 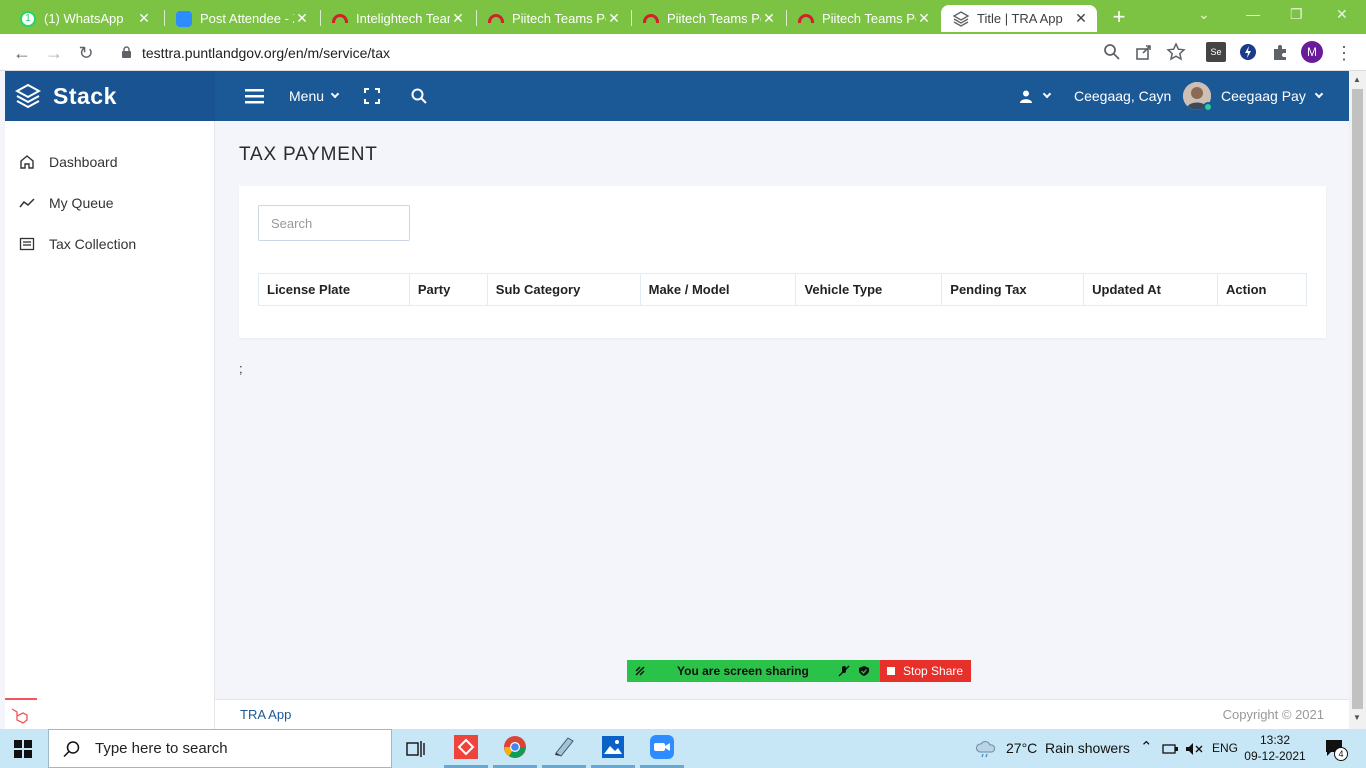 I want to click on avatar, so click(x=1198, y=97).